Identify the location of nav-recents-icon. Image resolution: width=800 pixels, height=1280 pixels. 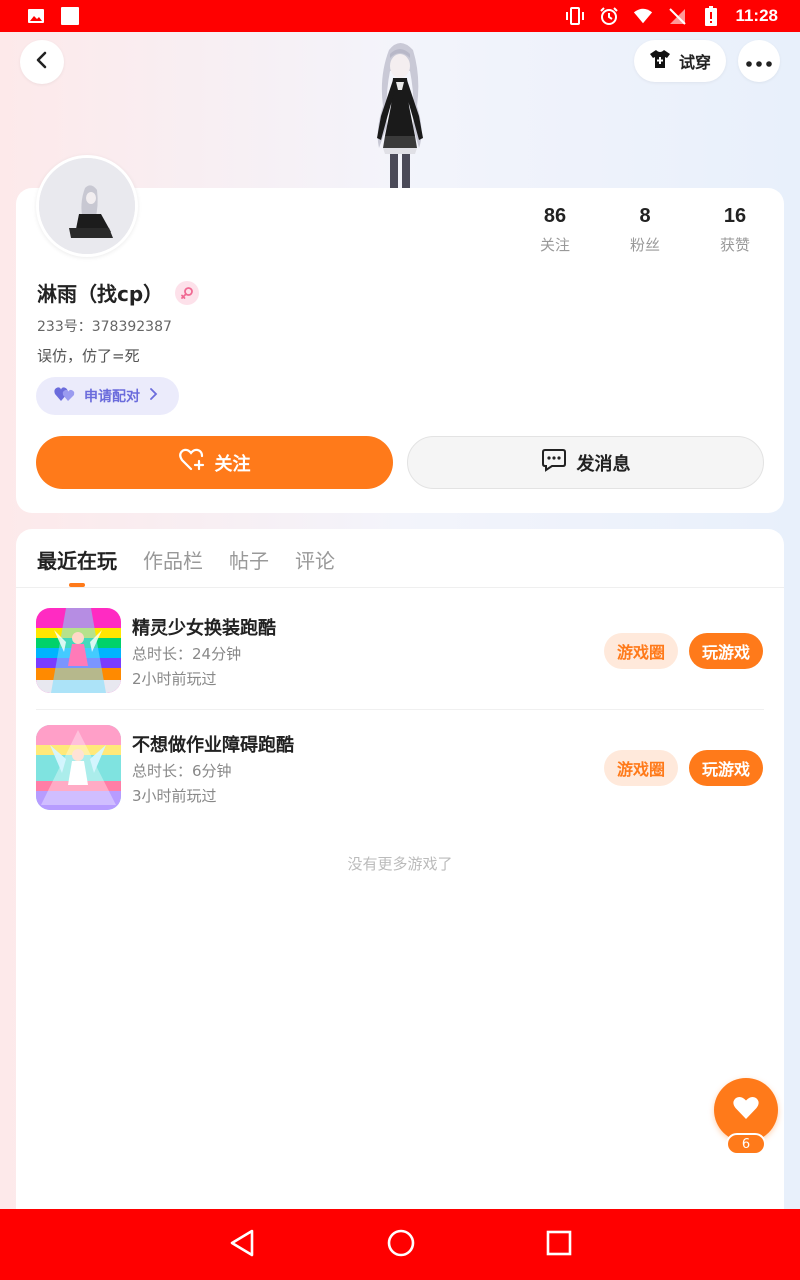
(559, 1245).